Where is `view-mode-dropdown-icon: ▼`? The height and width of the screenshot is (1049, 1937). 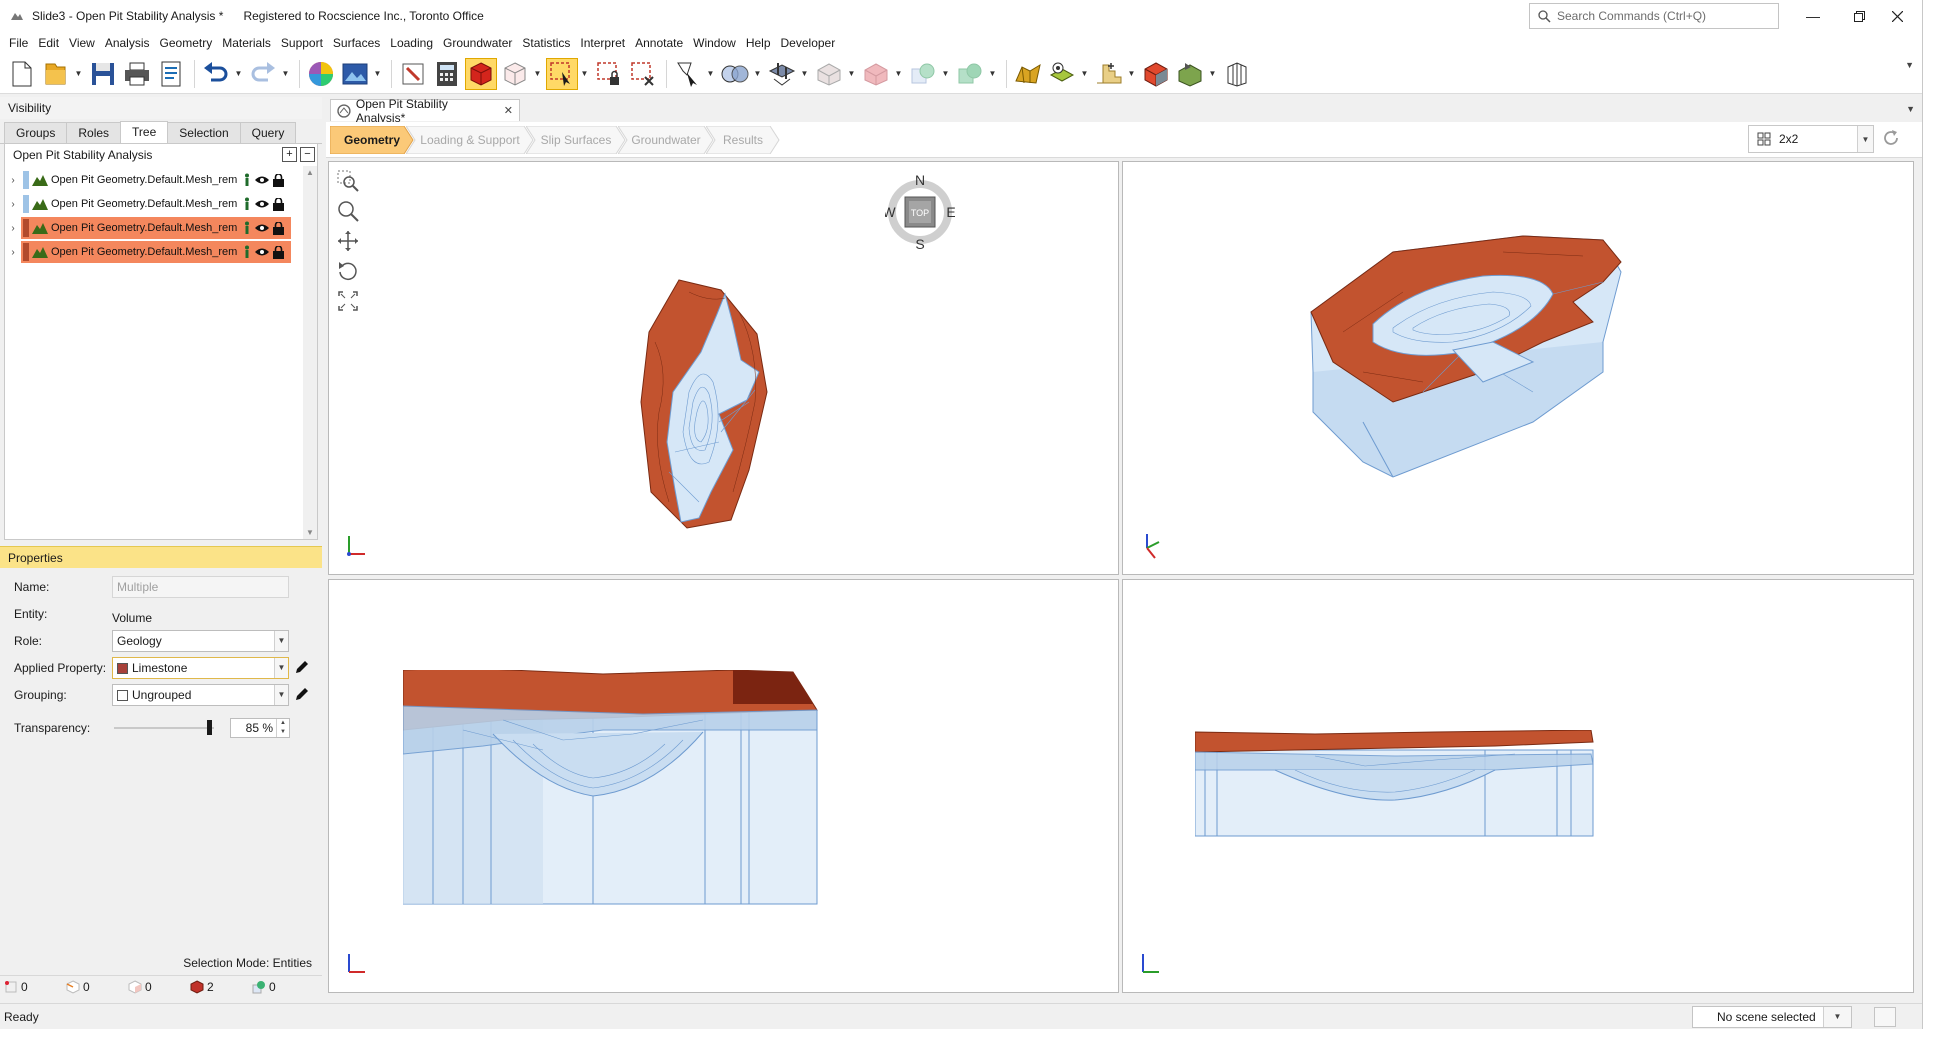 view-mode-dropdown-icon: ▼ is located at coordinates (537, 74).